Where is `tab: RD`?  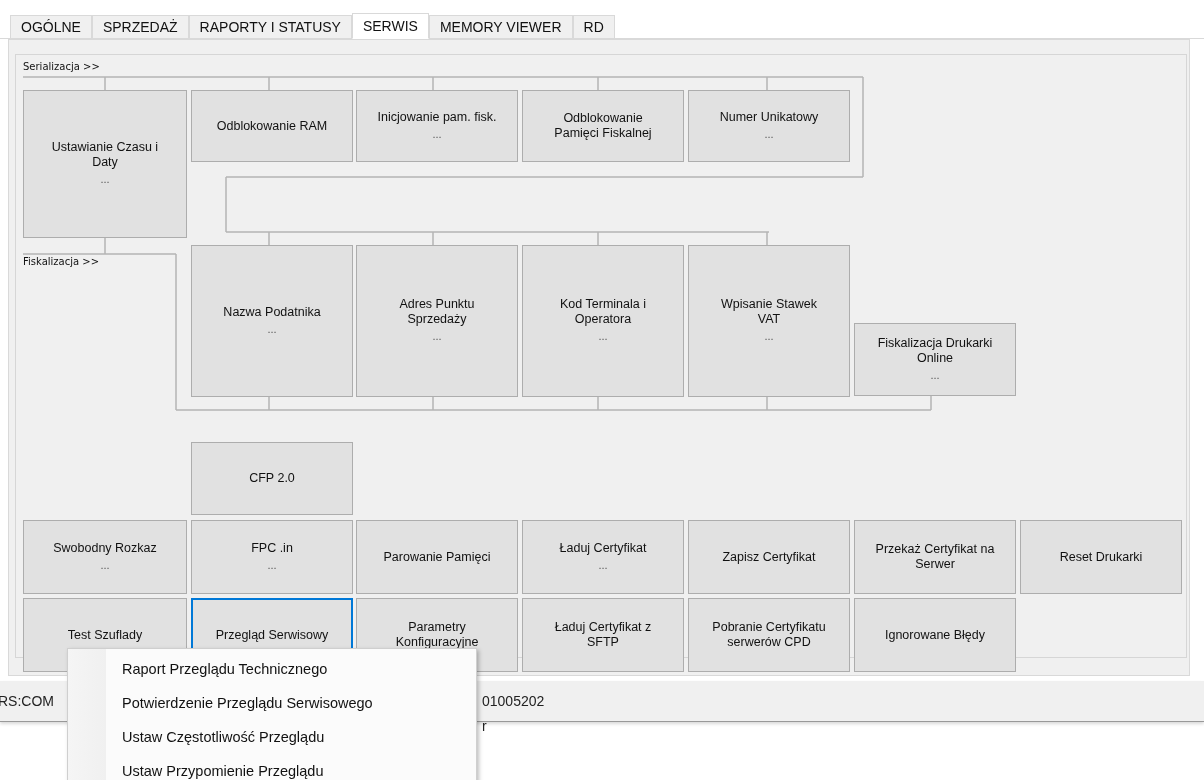 tab: RD is located at coordinates (593, 26).